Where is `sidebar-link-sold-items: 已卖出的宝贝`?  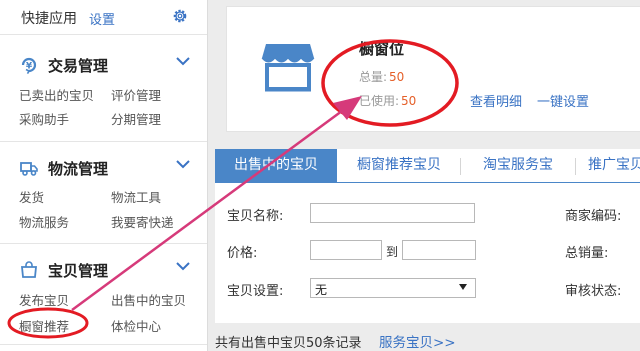
sidebar-link-sold-items: 已卖出的宝贝 is located at coordinates (56, 94).